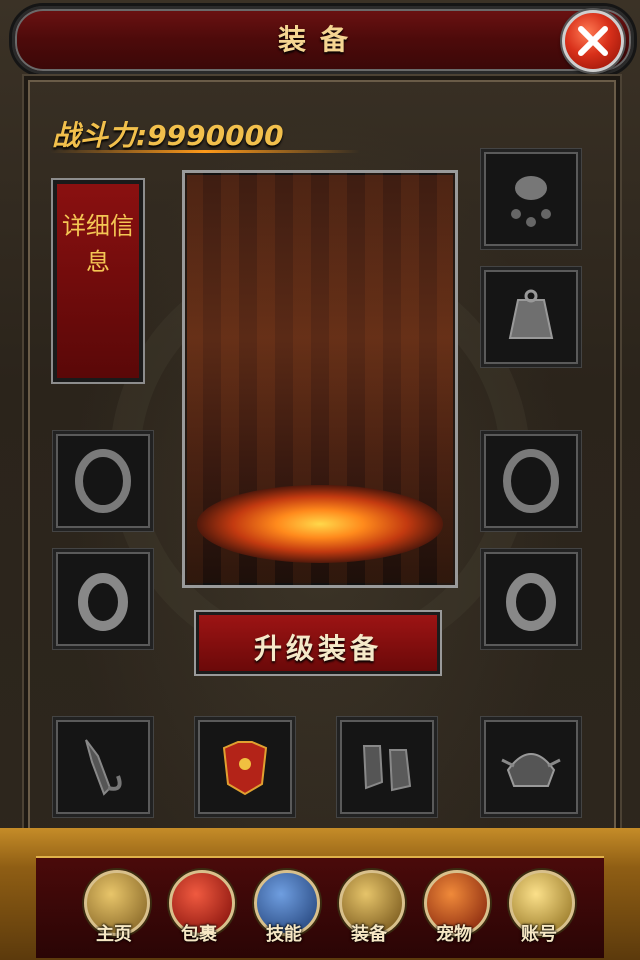  Describe the element at coordinates (319, 39) in the screenshot. I see `page-title: 装备` at that location.